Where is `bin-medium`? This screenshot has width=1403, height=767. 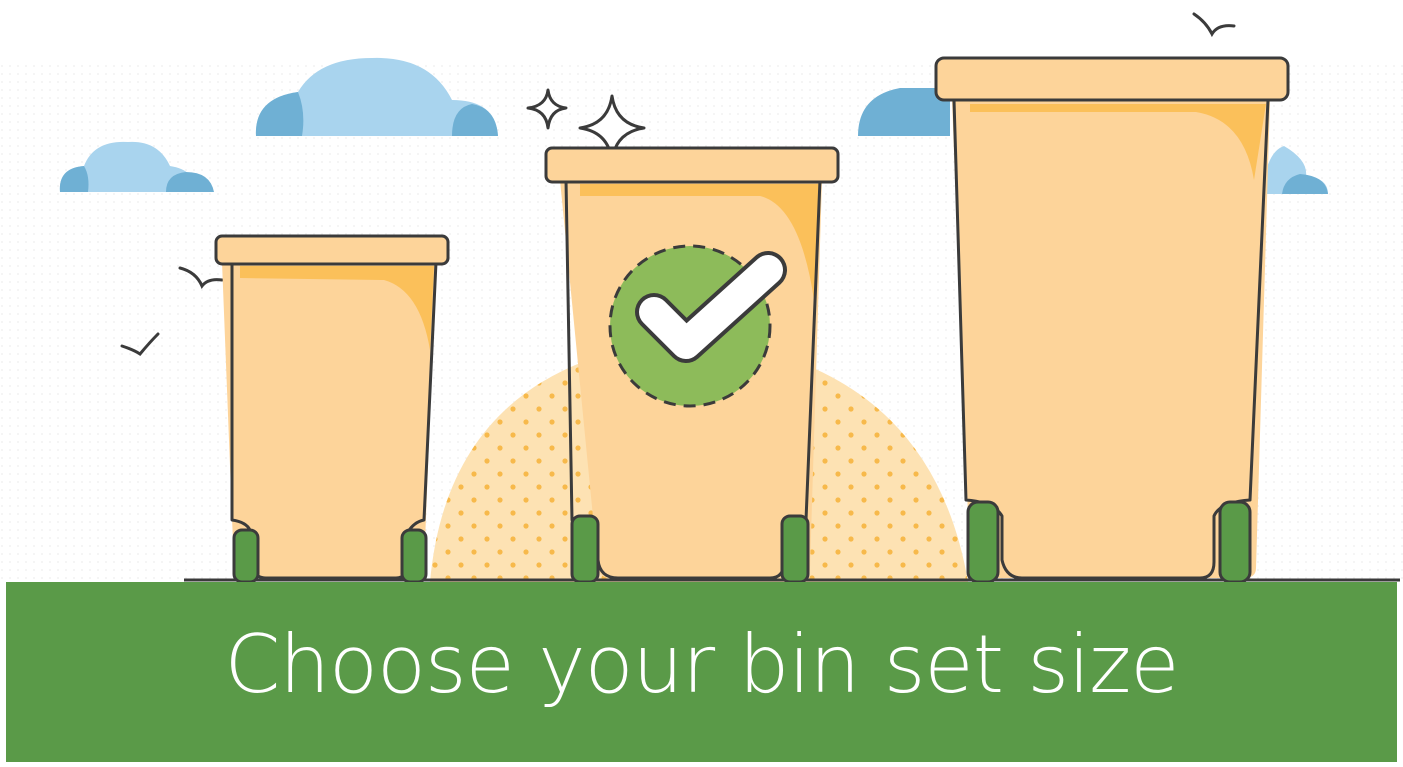
bin-medium is located at coordinates (692, 365).